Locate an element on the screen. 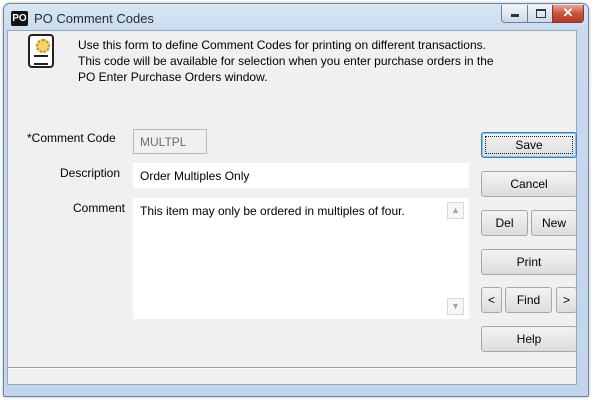 Image resolution: width=595 pixels, height=400 pixels. minimize-button is located at coordinates (514, 14).